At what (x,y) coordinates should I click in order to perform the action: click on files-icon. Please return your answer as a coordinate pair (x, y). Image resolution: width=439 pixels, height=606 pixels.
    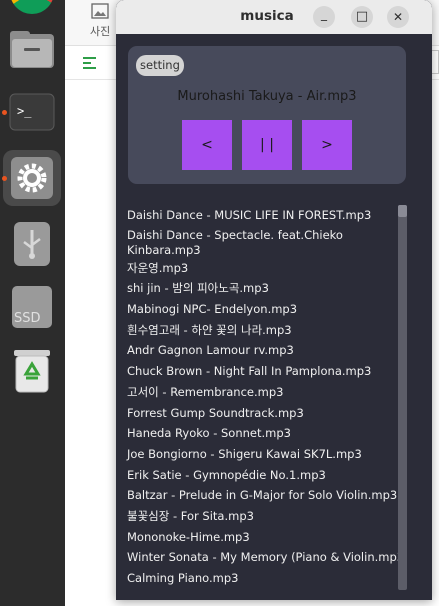
    Looking at the image, I should click on (32, 52).